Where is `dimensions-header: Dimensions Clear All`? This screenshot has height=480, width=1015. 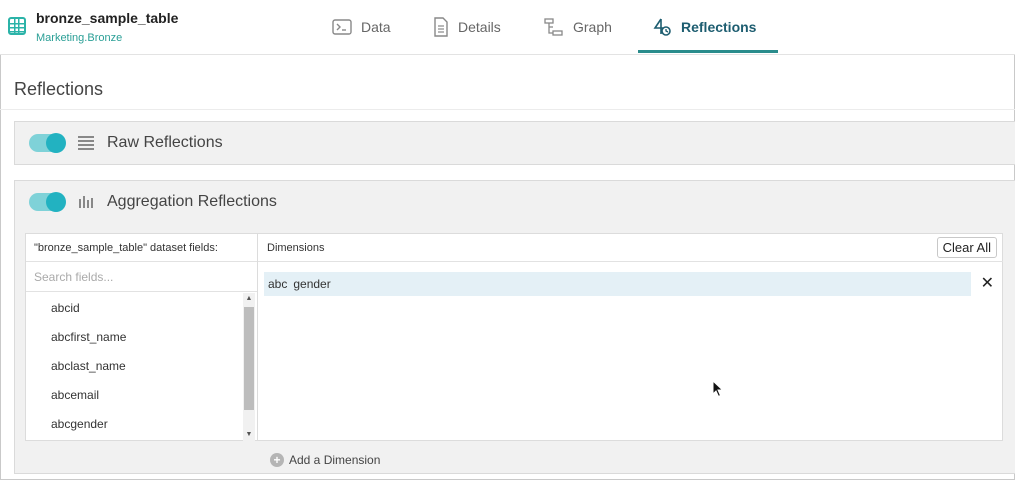 dimensions-header: Dimensions Clear All is located at coordinates (630, 248).